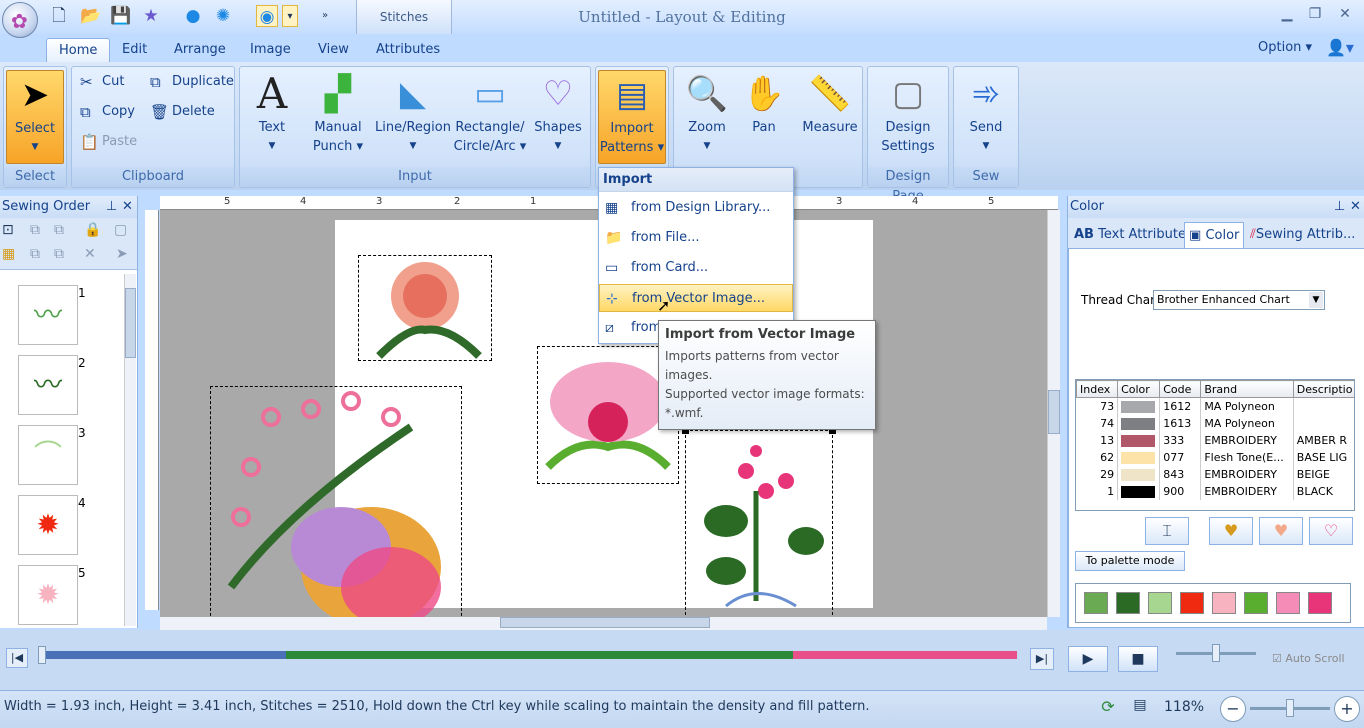 This screenshot has height=728, width=1364. I want to click on table-row: 29 843 EMBROIDERY BEIGE, so click(1215, 474).